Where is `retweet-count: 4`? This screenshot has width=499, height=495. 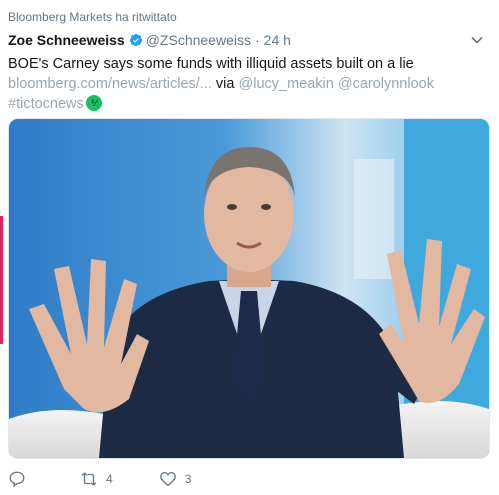 retweet-count: 4 is located at coordinates (109, 479).